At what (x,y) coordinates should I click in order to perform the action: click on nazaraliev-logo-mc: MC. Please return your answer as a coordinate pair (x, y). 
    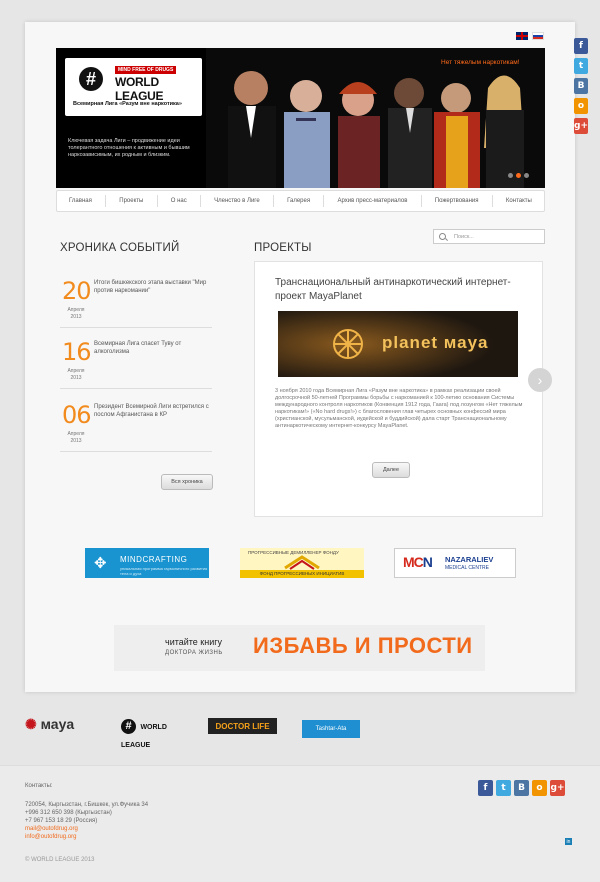
    Looking at the image, I should click on (413, 562).